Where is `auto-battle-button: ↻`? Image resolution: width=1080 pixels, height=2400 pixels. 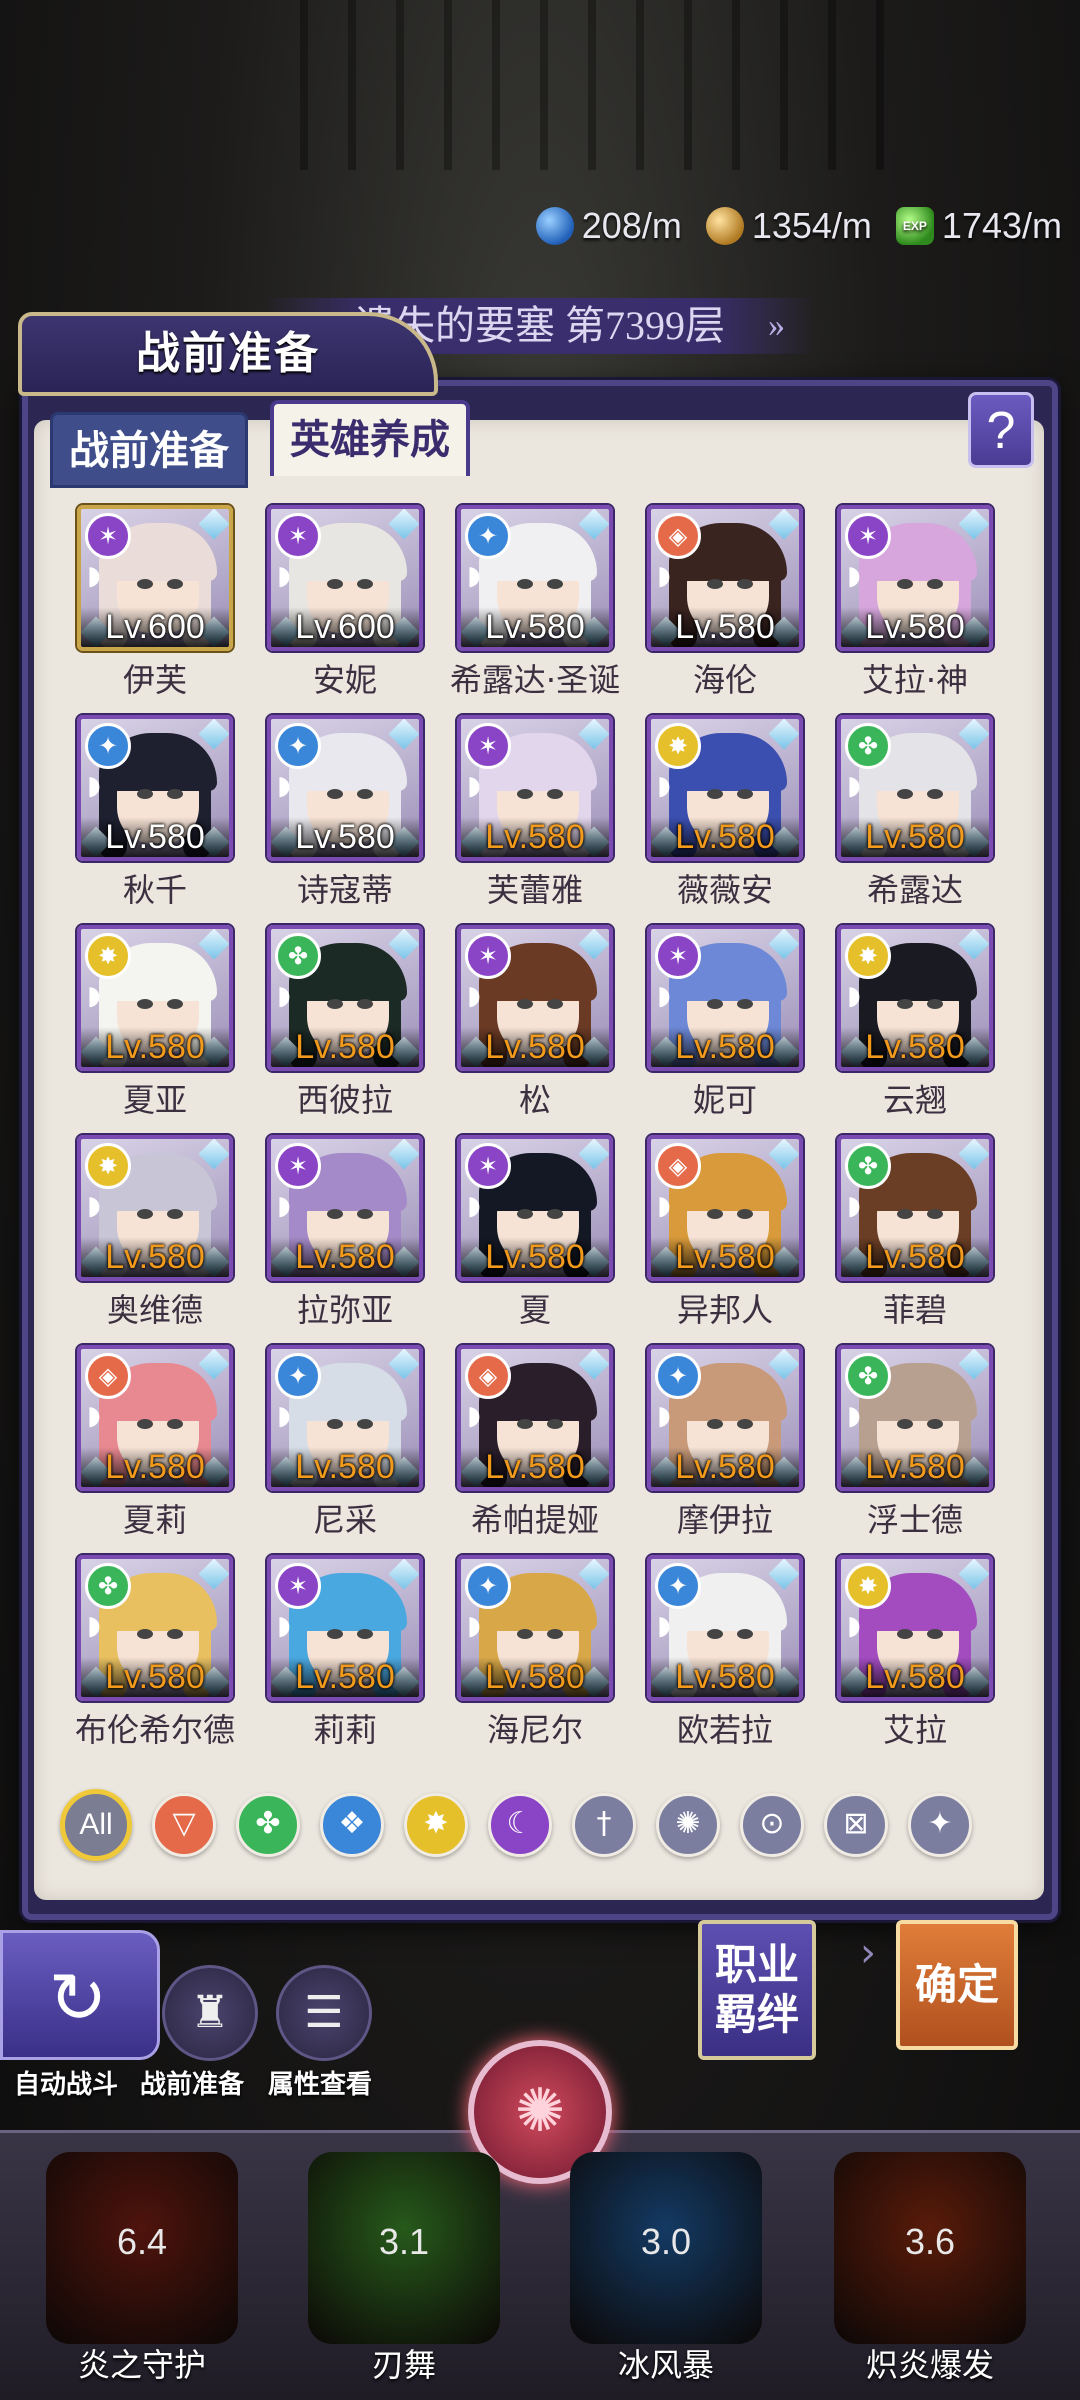
auto-battle-button: ↻ is located at coordinates (80, 1995).